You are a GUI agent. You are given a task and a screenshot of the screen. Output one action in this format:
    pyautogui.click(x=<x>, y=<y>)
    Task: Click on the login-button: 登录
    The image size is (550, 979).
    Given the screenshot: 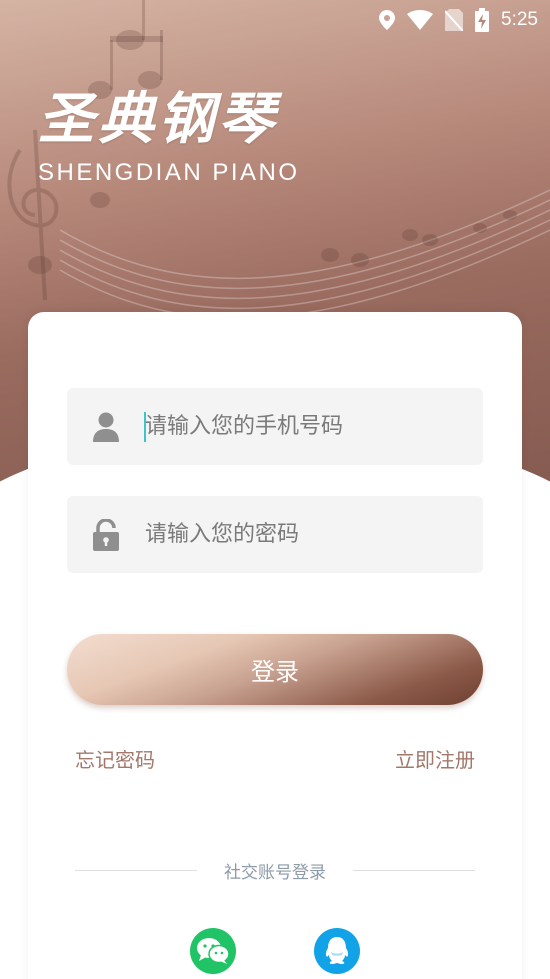 What is the action you would take?
    pyautogui.click(x=275, y=669)
    